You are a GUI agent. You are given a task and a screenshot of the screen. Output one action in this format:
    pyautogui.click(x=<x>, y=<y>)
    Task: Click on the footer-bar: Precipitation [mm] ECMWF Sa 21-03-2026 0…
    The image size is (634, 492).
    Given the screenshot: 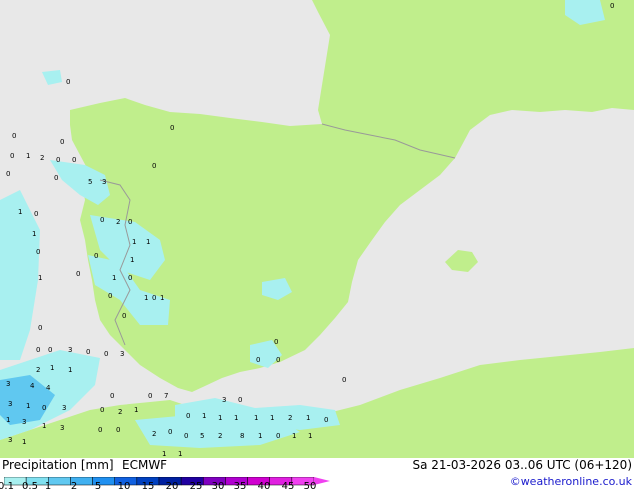 What is the action you would take?
    pyautogui.click(x=317, y=475)
    